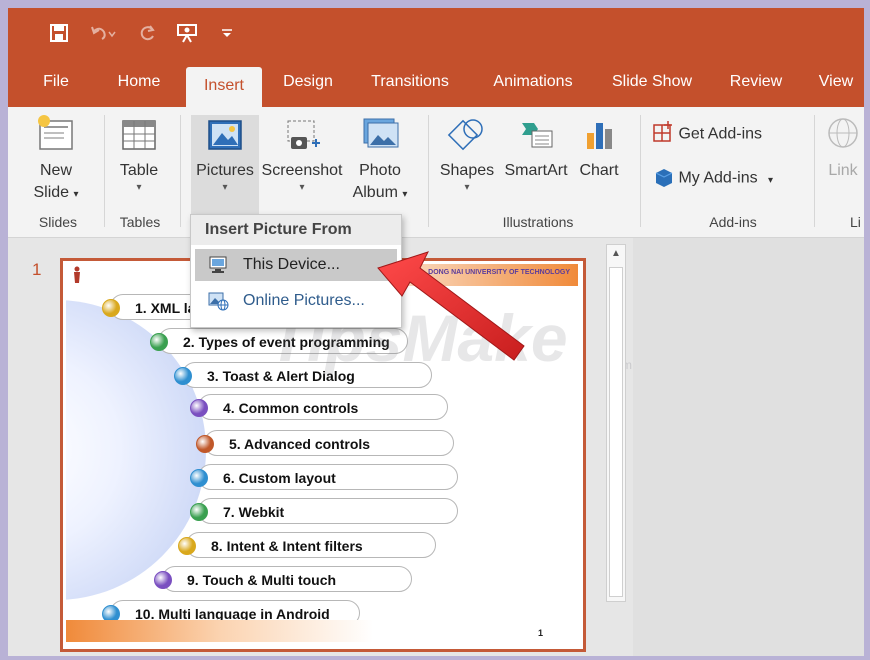 Image resolution: width=870 pixels, height=660 pixels. I want to click on table-icon, so click(139, 135).